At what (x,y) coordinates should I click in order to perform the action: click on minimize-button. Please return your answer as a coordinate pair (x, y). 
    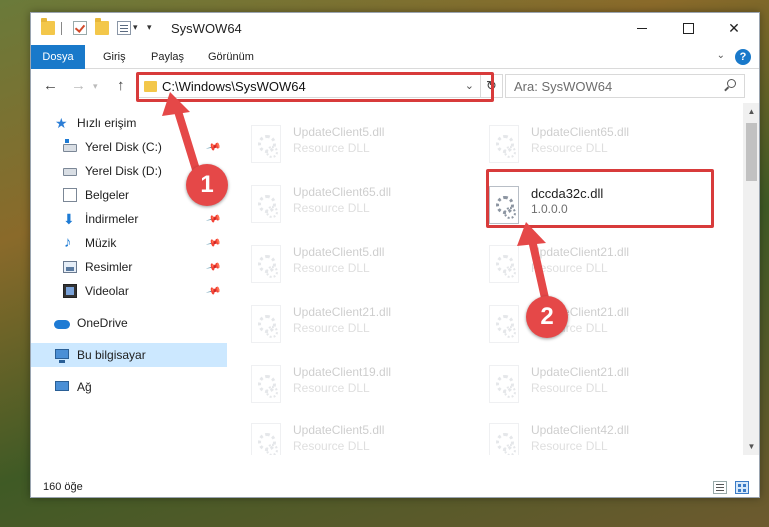
    Looking at the image, I should click on (642, 28).